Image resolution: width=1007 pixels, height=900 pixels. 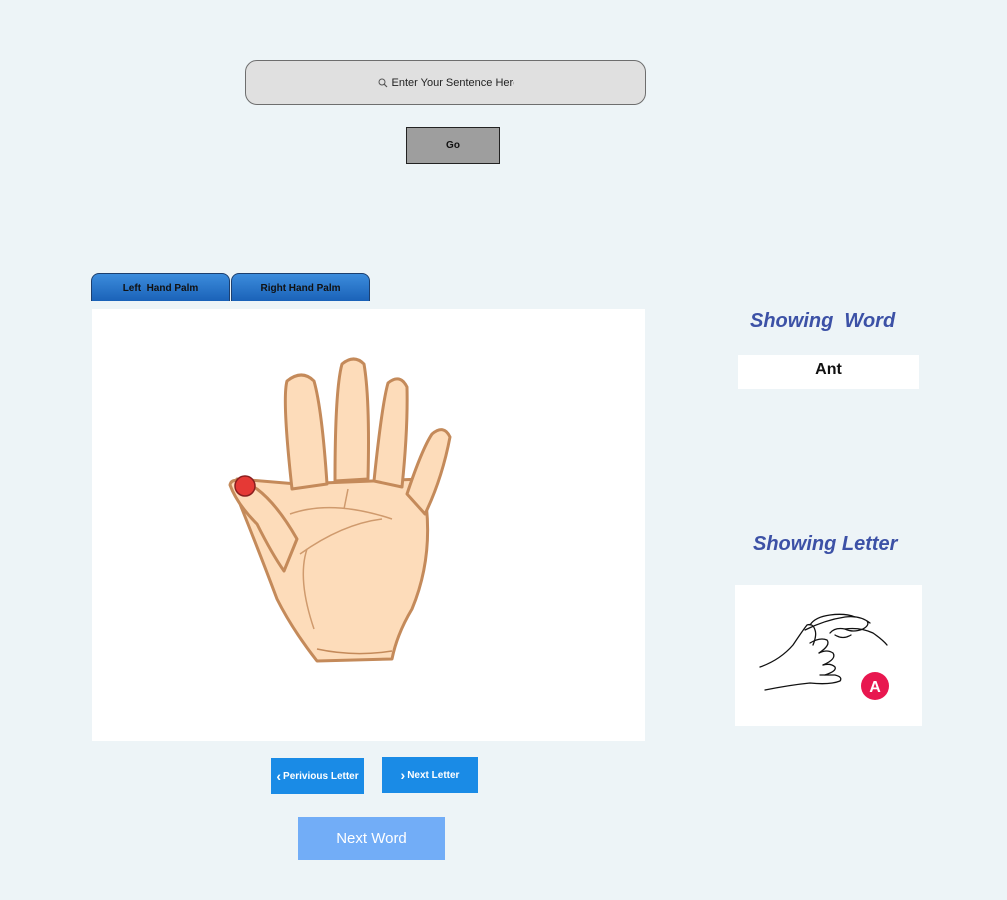 What do you see at coordinates (279, 776) in the screenshot?
I see `chevron-left-icon: ‹` at bounding box center [279, 776].